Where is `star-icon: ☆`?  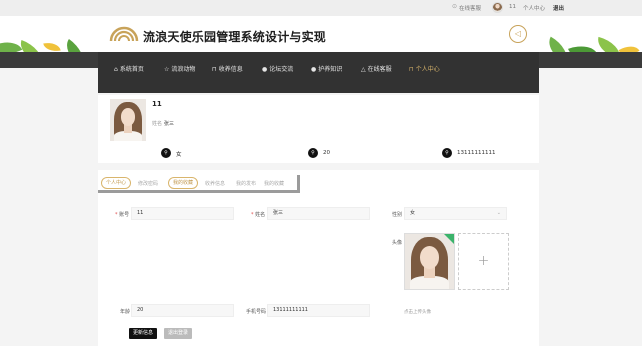 star-icon: ☆ is located at coordinates (167, 69).